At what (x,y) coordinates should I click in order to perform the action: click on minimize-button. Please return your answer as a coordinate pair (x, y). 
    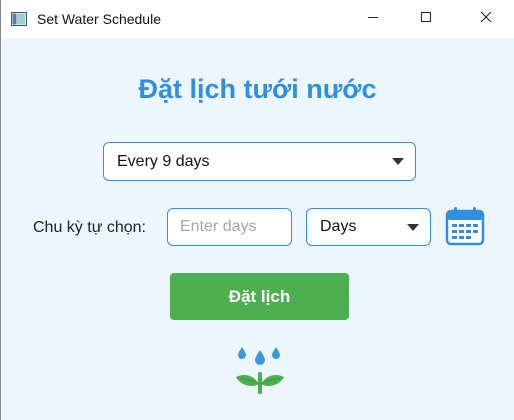
    Looking at the image, I should click on (373, 19).